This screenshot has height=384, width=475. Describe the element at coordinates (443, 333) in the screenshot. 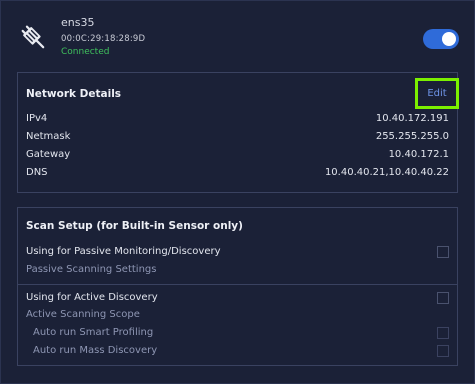

I see `smart-profiling-checkbox` at that location.